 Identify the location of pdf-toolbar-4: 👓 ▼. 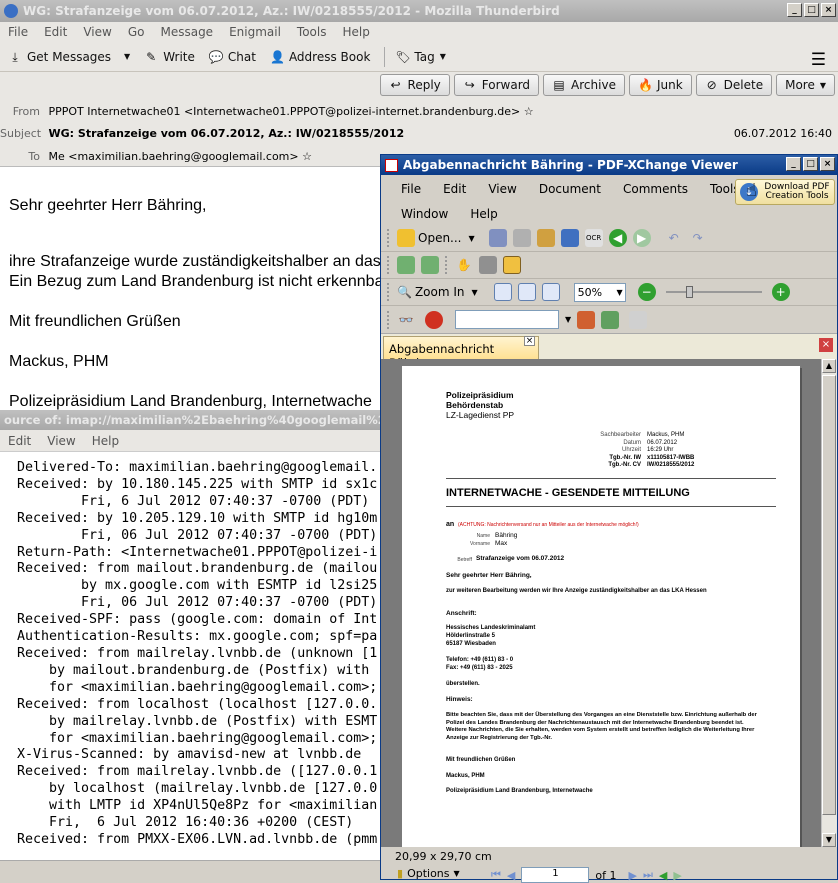
(609, 319).